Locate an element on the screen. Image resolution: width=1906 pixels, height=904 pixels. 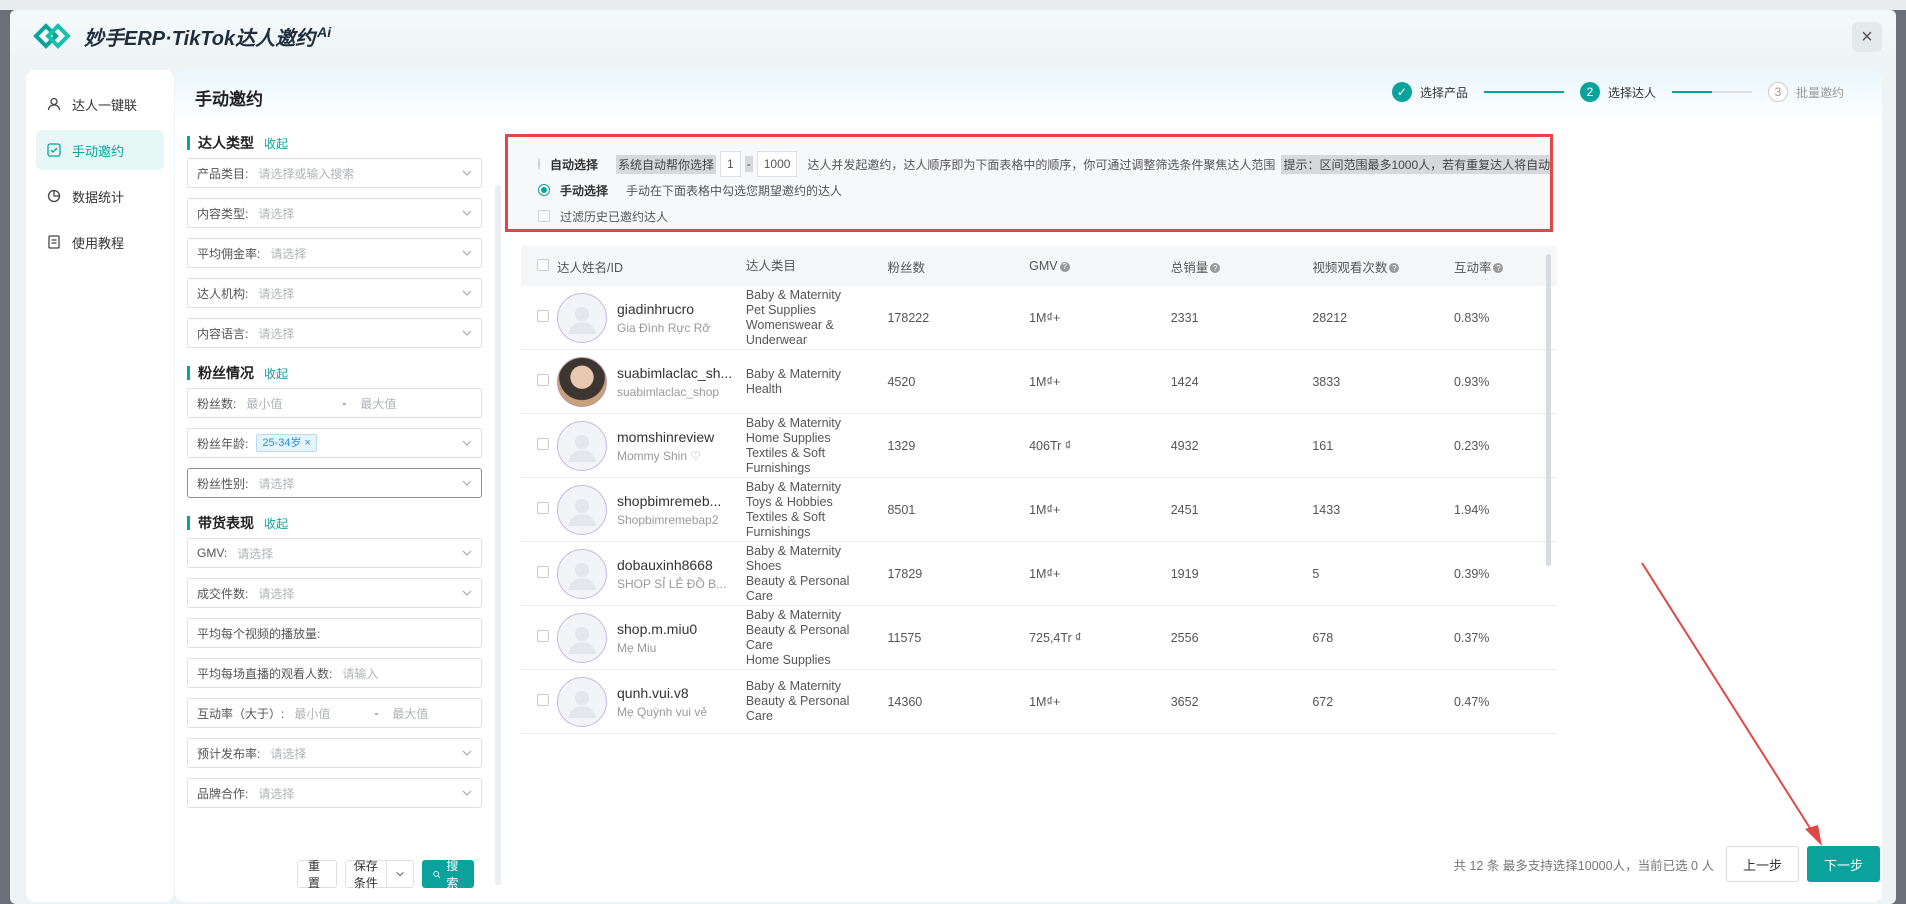
brand-select: 品牌合作: 请选择 is located at coordinates (334, 793).